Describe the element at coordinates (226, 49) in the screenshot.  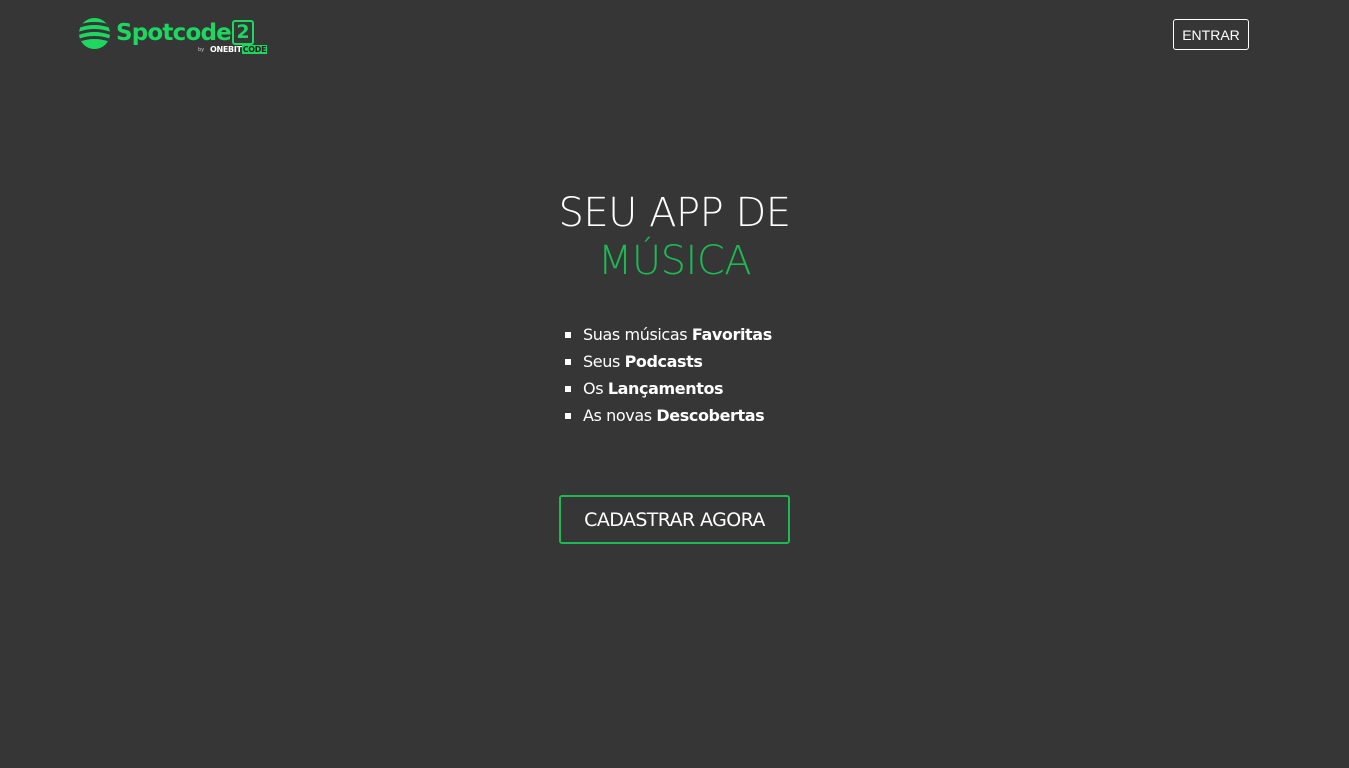
I see `logo-brand-one: ONEBIT` at that location.